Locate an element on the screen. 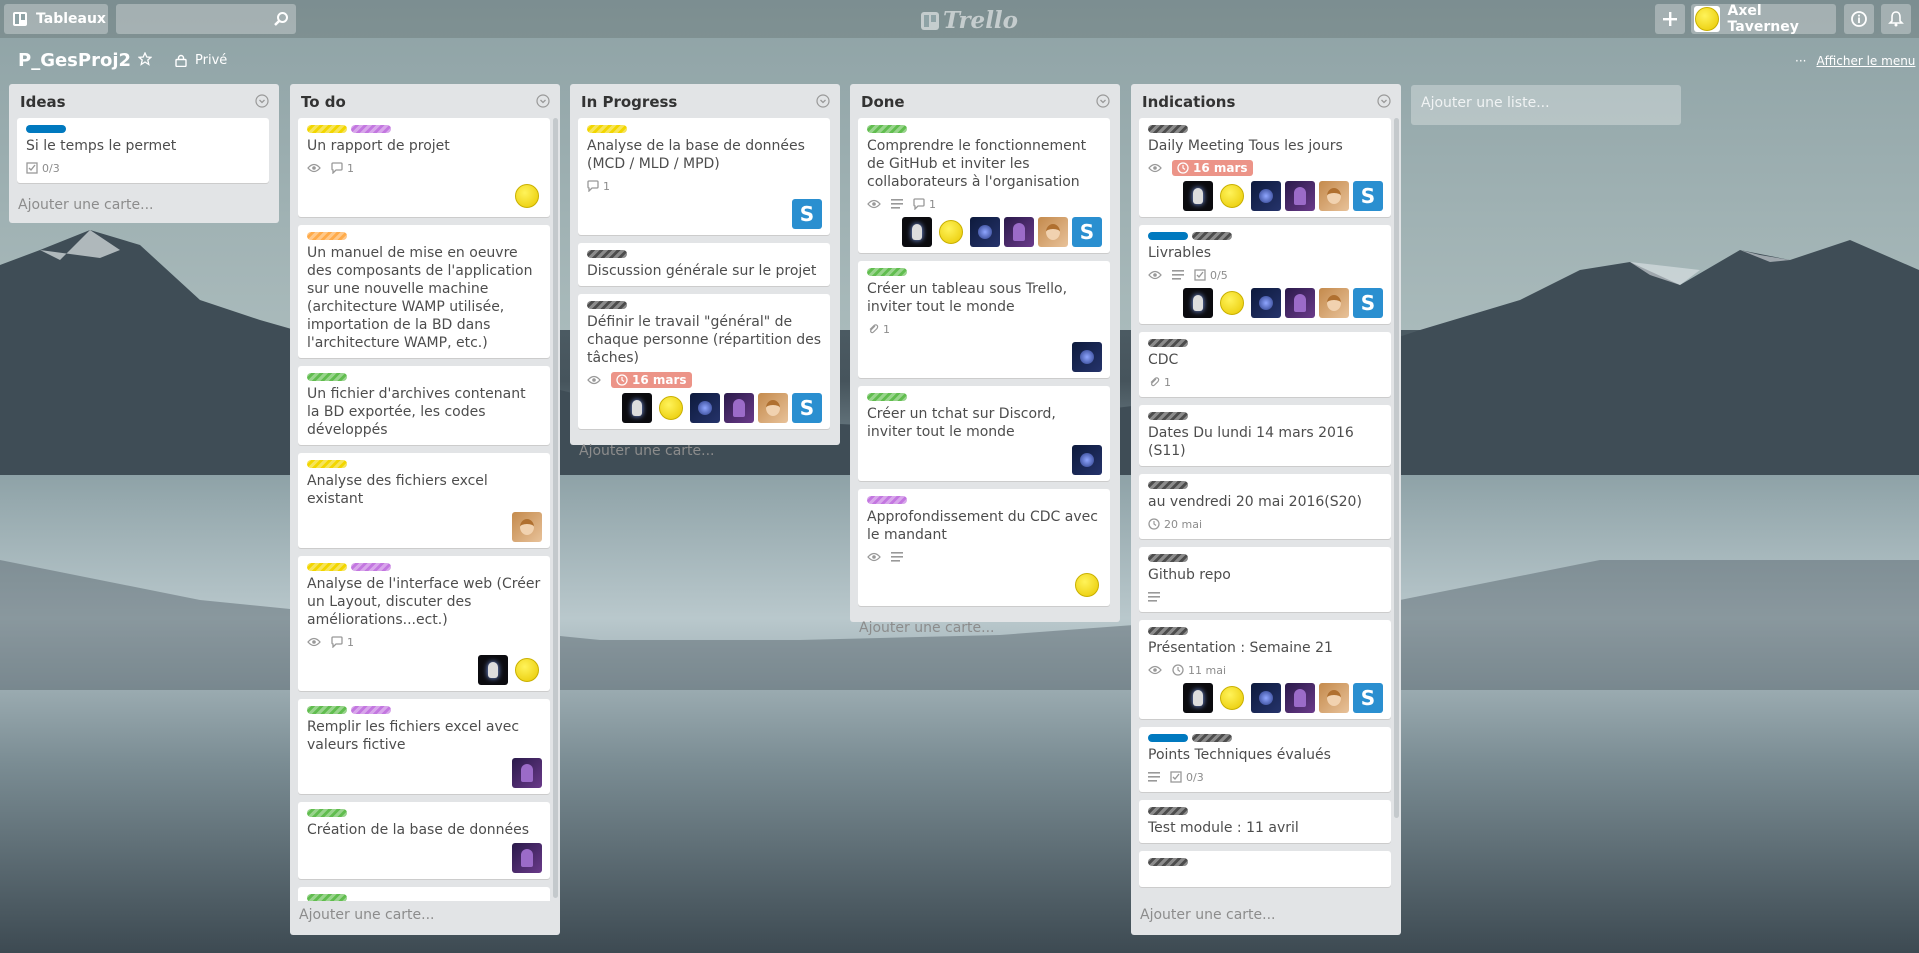 The height and width of the screenshot is (953, 1919). card: Analyse des fichiers excel existant is located at coordinates (424, 500).